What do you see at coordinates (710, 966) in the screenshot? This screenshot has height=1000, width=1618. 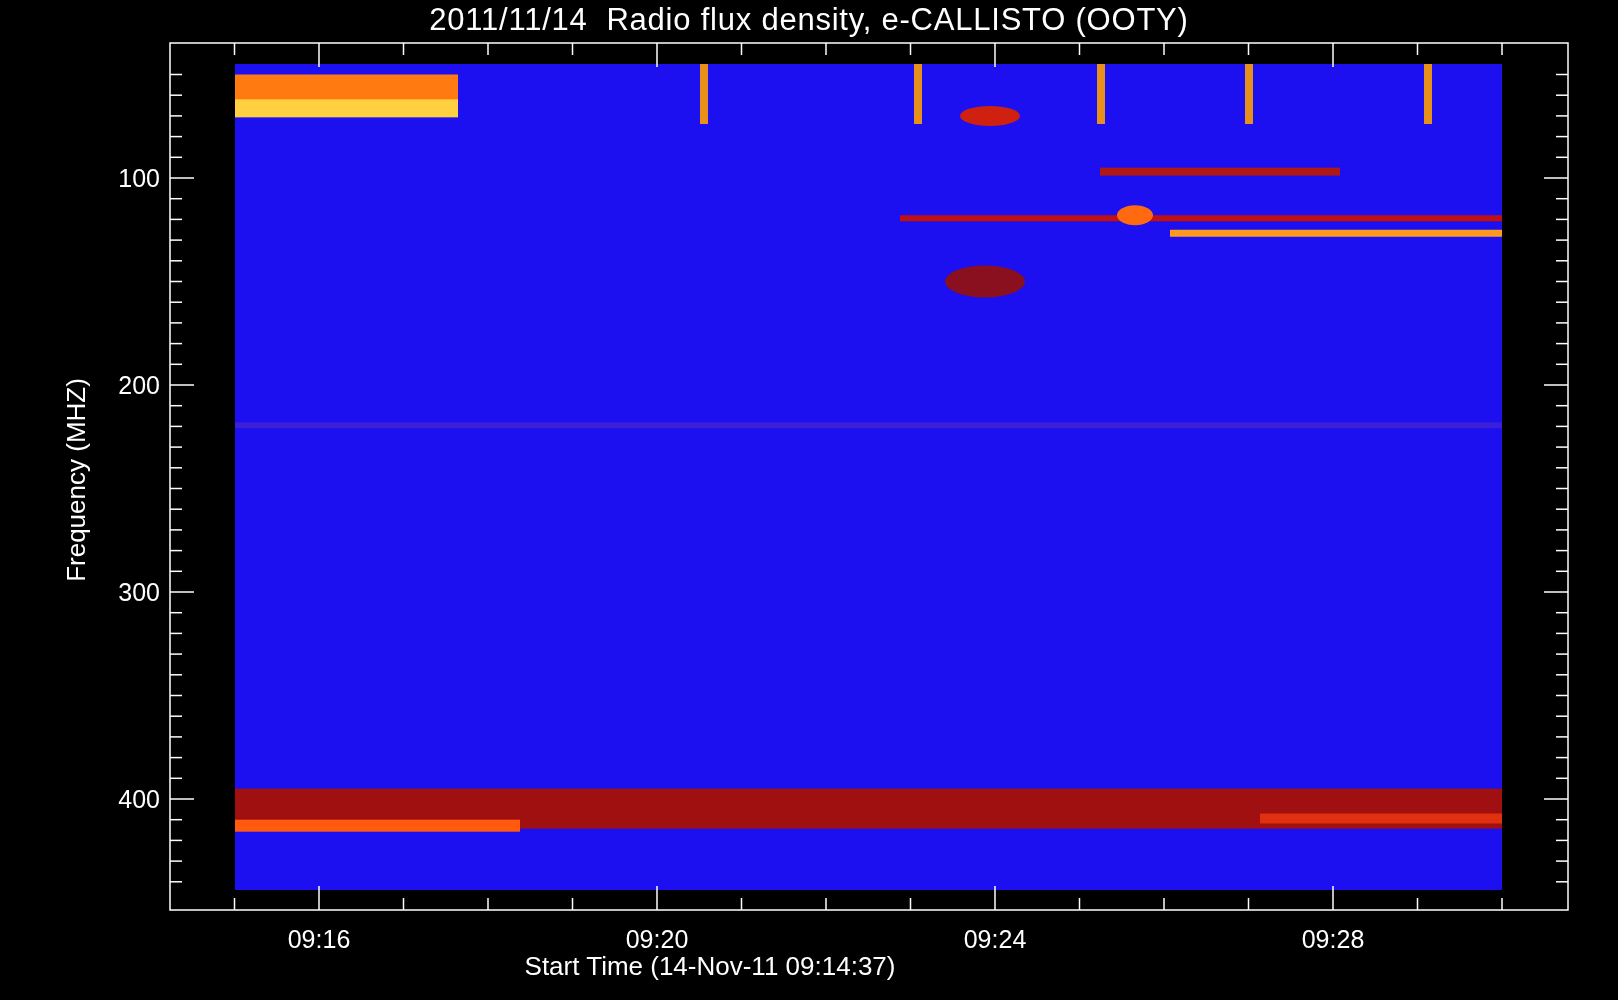 I see `axis-title: Start Time (14-Nov-11 09:14:37)` at bounding box center [710, 966].